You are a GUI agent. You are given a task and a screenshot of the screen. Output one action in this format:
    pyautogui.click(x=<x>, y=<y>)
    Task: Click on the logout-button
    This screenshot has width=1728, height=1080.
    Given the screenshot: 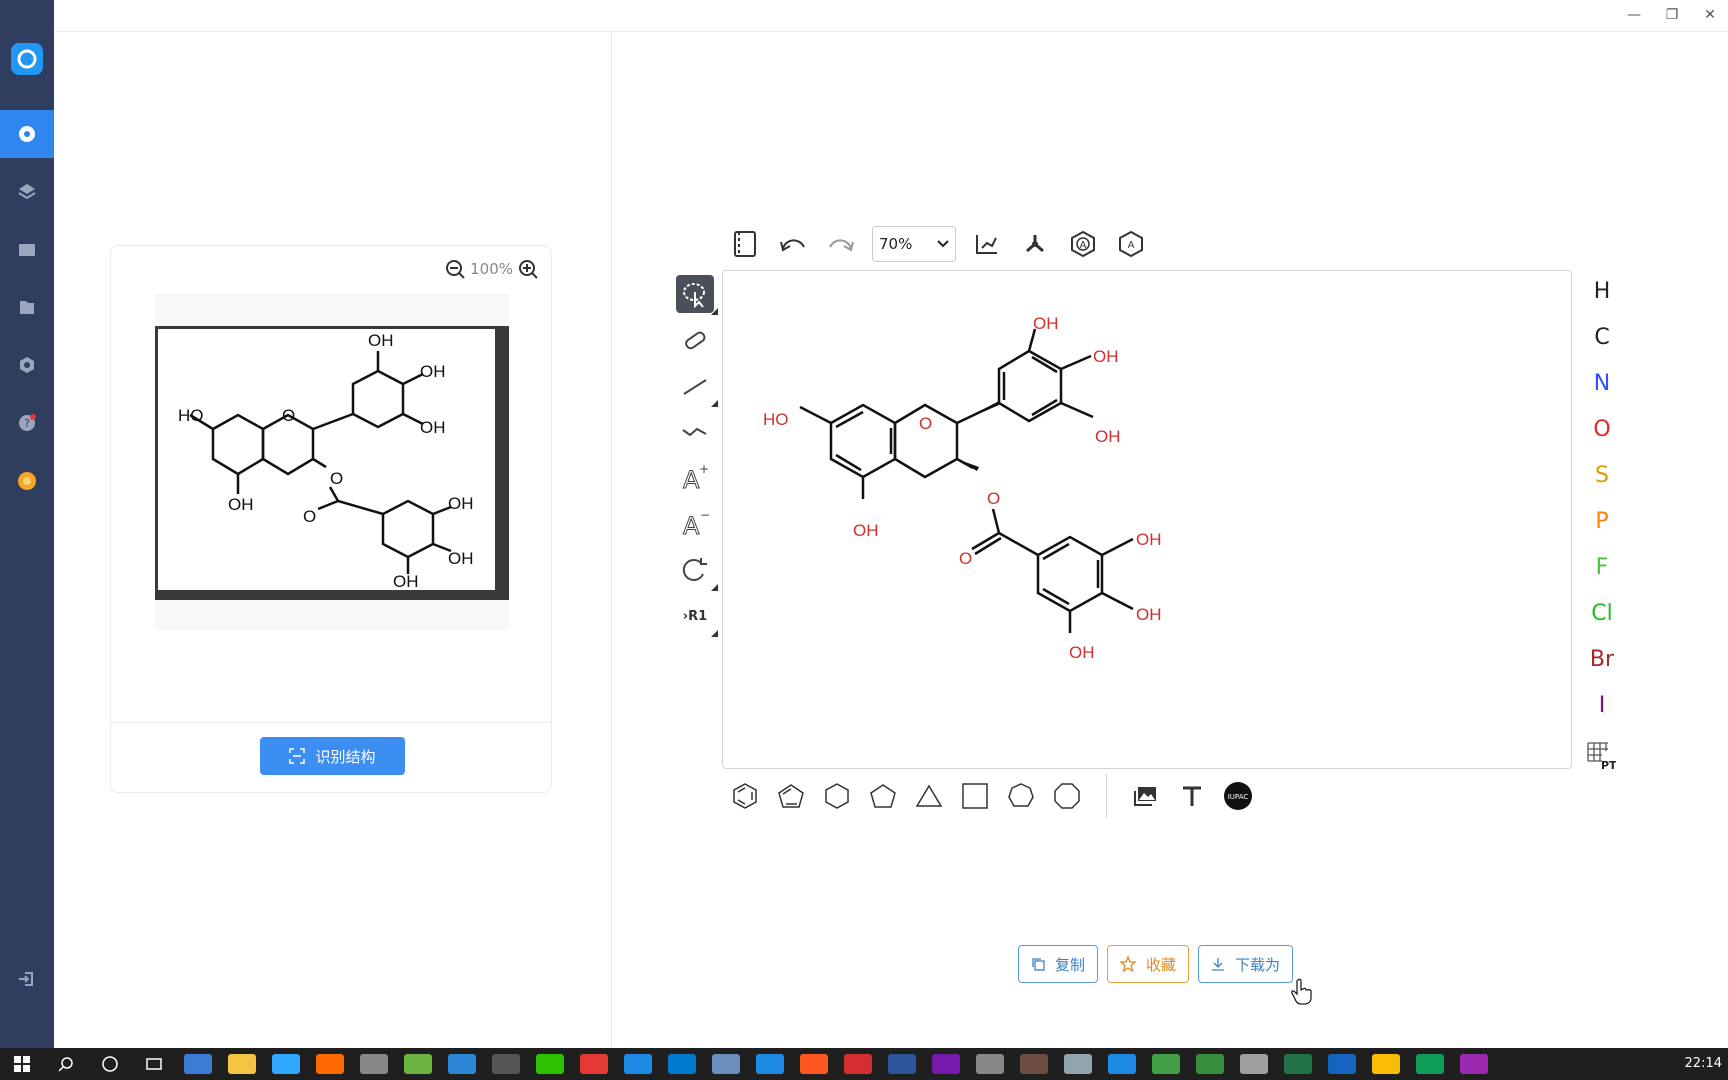 What is the action you would take?
    pyautogui.click(x=27, y=979)
    